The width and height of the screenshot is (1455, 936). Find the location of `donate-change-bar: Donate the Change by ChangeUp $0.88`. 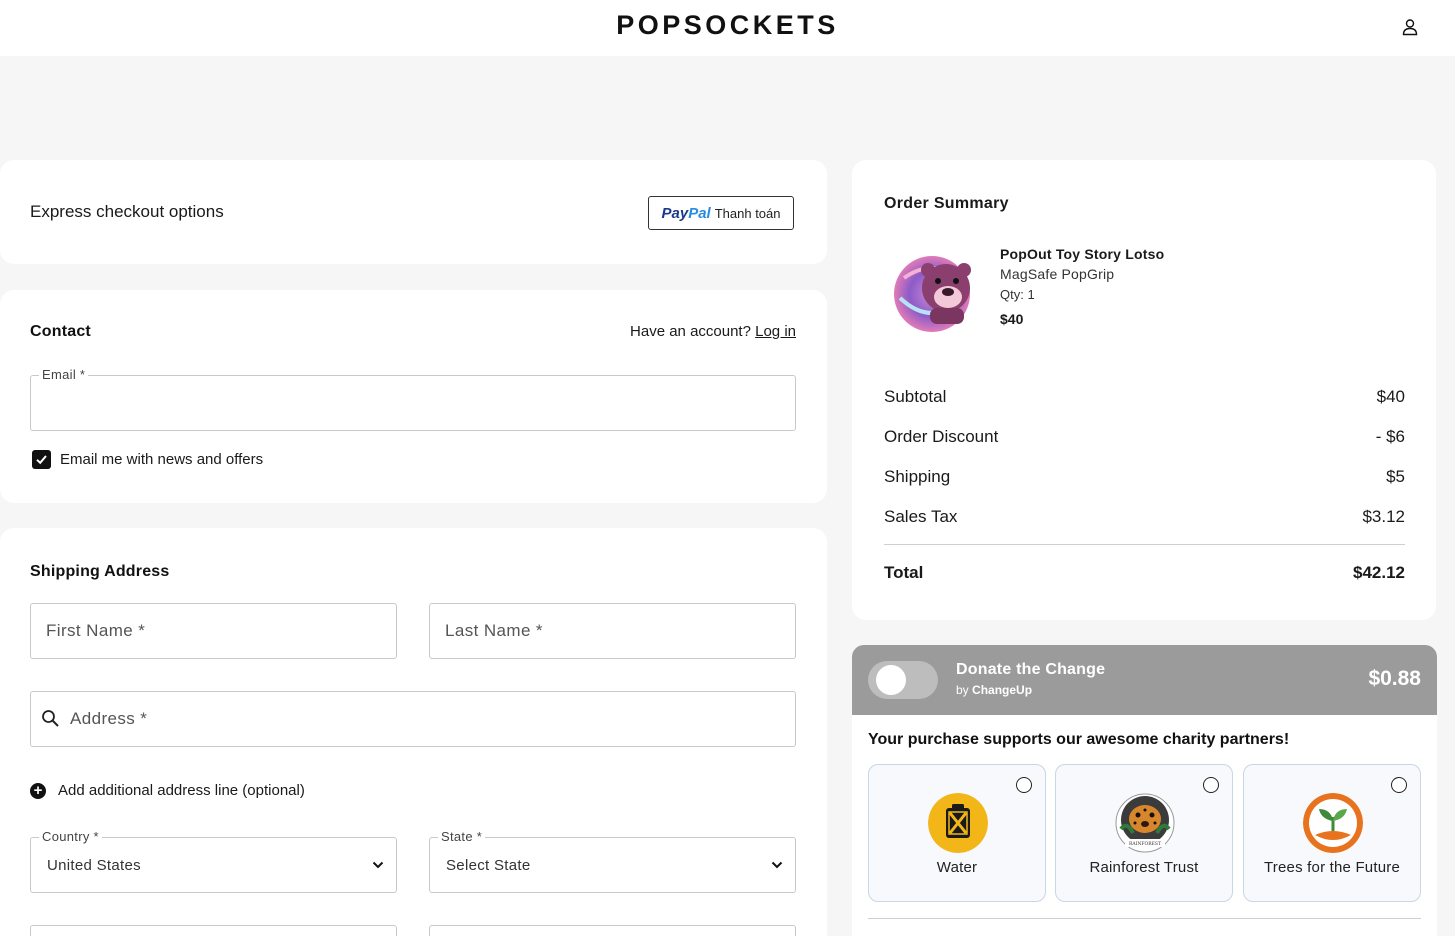

donate-change-bar: Donate the Change by ChangeUp $0.88 is located at coordinates (1144, 680).